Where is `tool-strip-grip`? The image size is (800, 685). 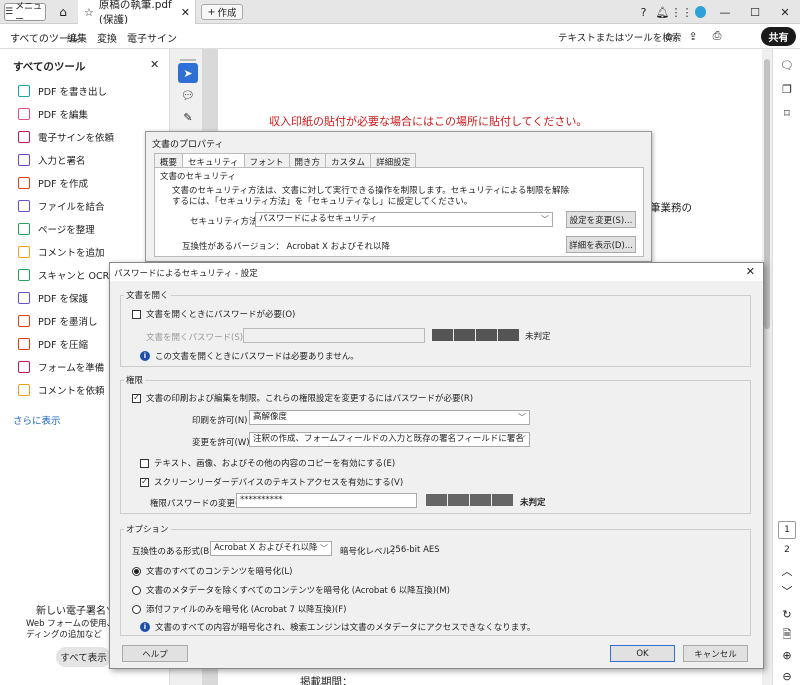 tool-strip-grip is located at coordinates (188, 60).